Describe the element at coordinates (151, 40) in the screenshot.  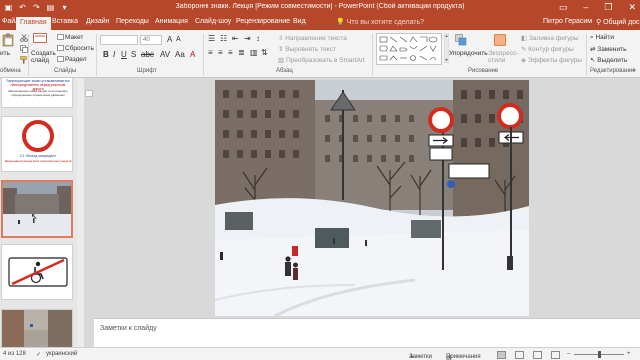
I see `font-size-input: 40` at that location.